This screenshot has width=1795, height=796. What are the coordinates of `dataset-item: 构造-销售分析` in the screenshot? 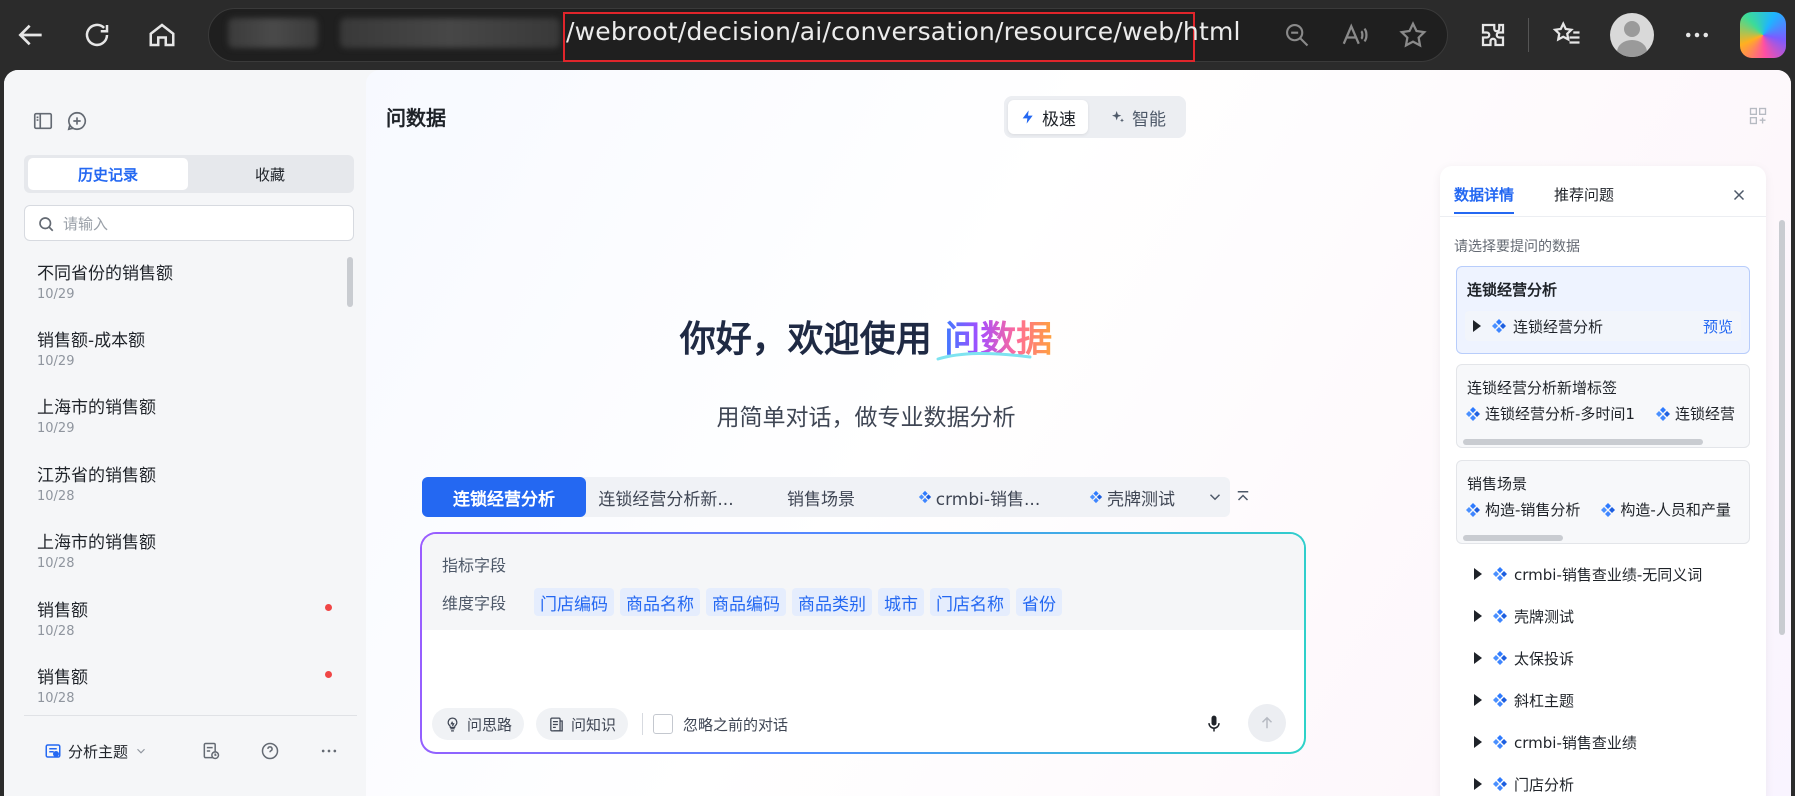 It's located at (1522, 509).